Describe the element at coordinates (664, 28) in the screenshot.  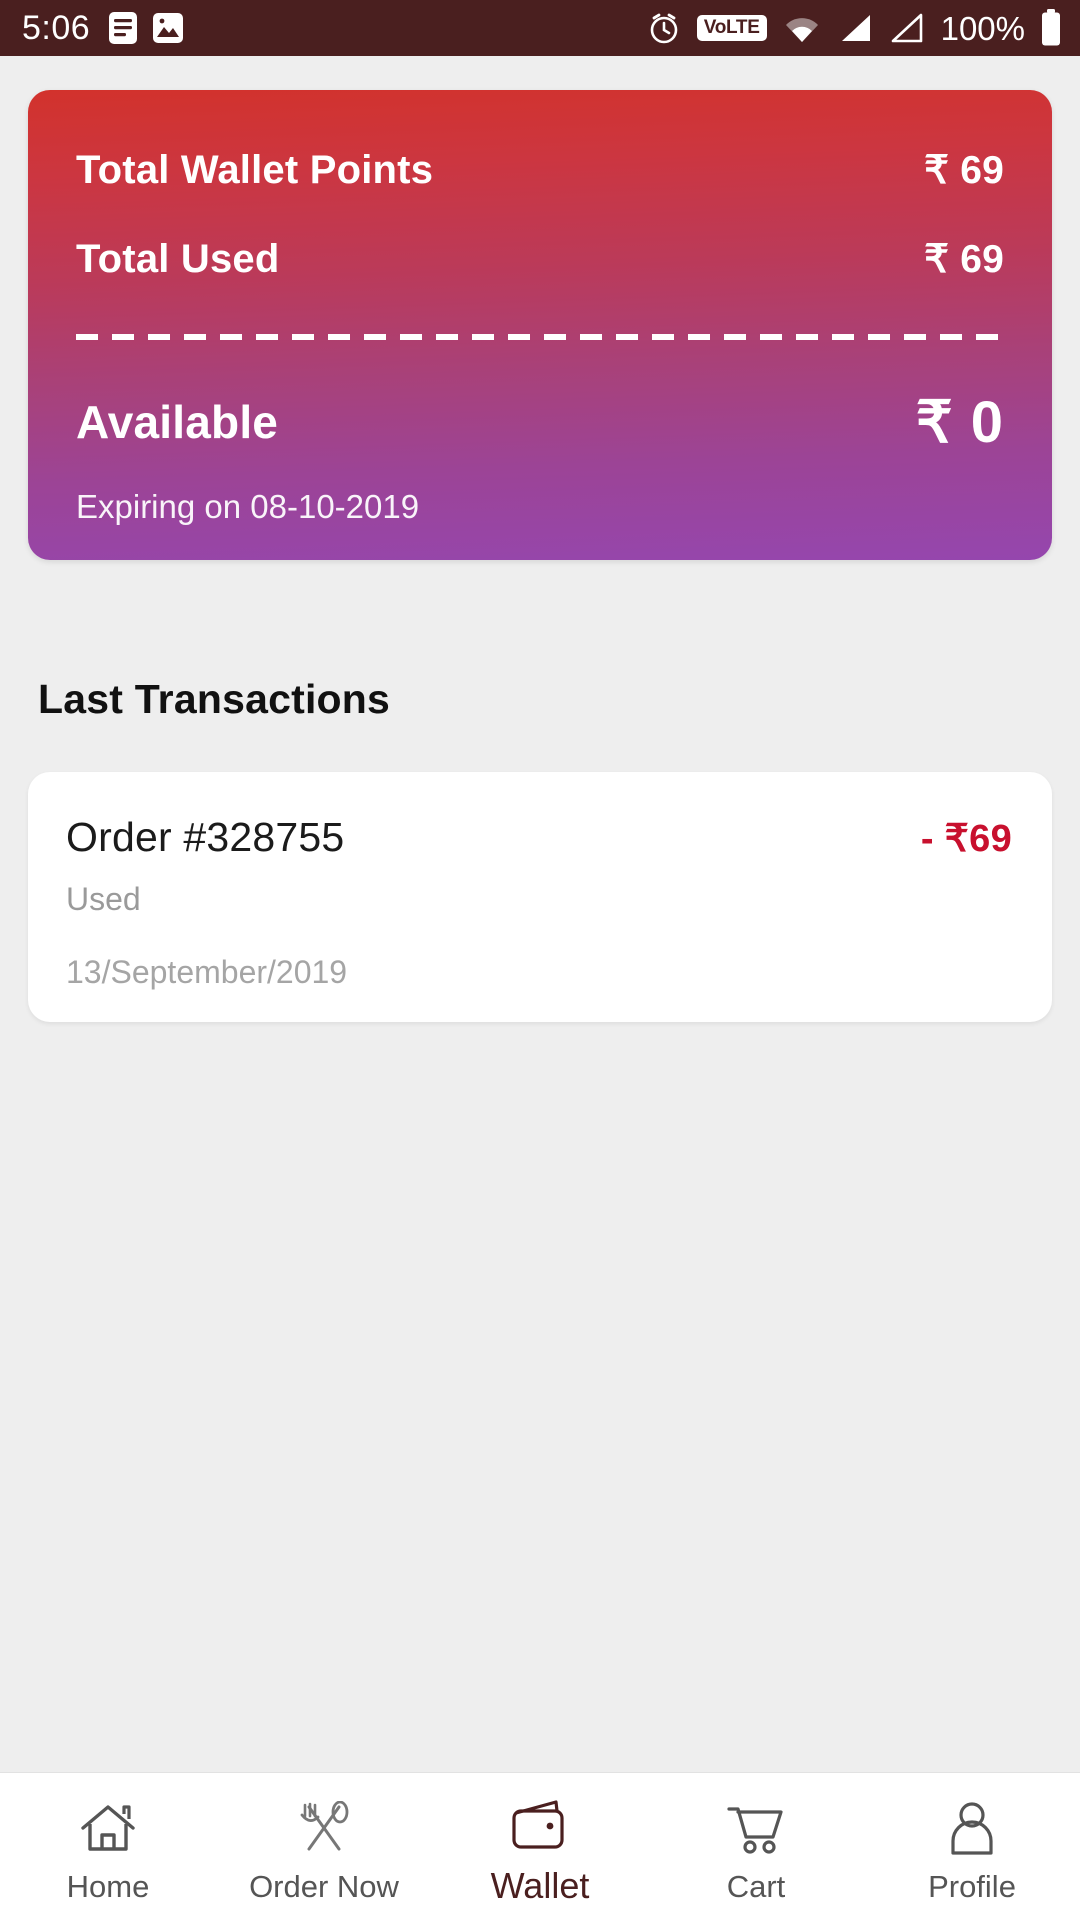
I see `alarm-icon` at that location.